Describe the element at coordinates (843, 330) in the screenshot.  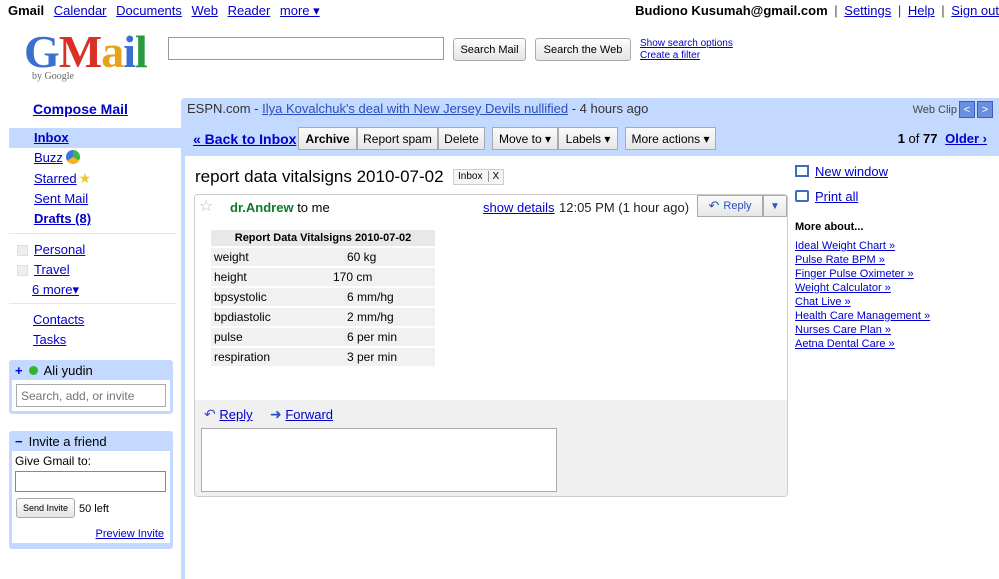
I see `related-link: Nurses Care Plan »` at that location.